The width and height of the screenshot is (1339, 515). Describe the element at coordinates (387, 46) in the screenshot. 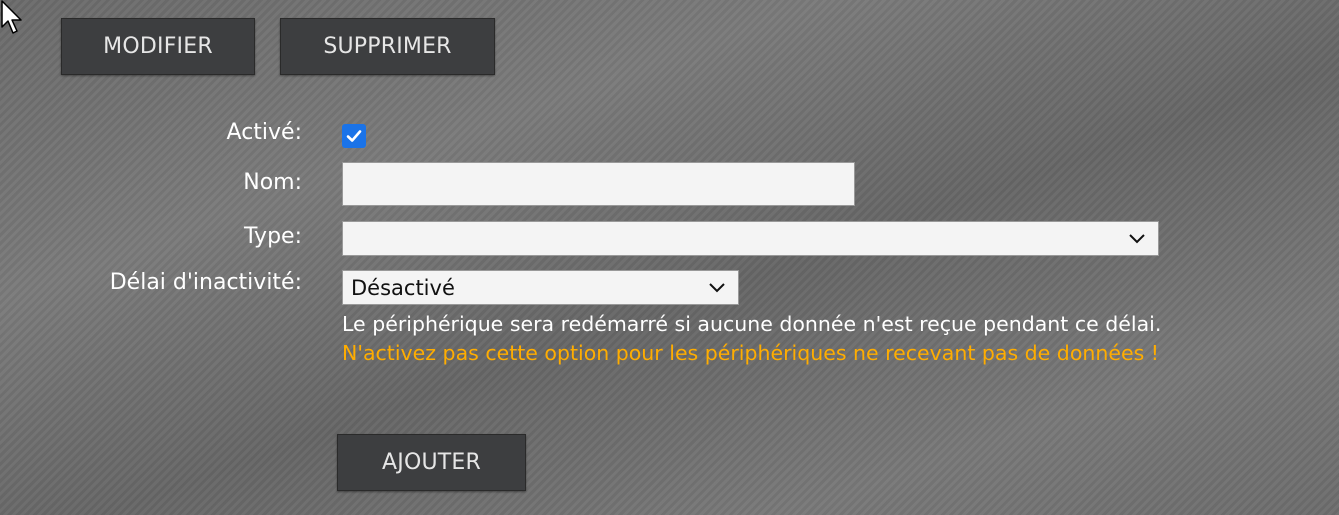

I see `delete-button: SUPPRIMER` at that location.